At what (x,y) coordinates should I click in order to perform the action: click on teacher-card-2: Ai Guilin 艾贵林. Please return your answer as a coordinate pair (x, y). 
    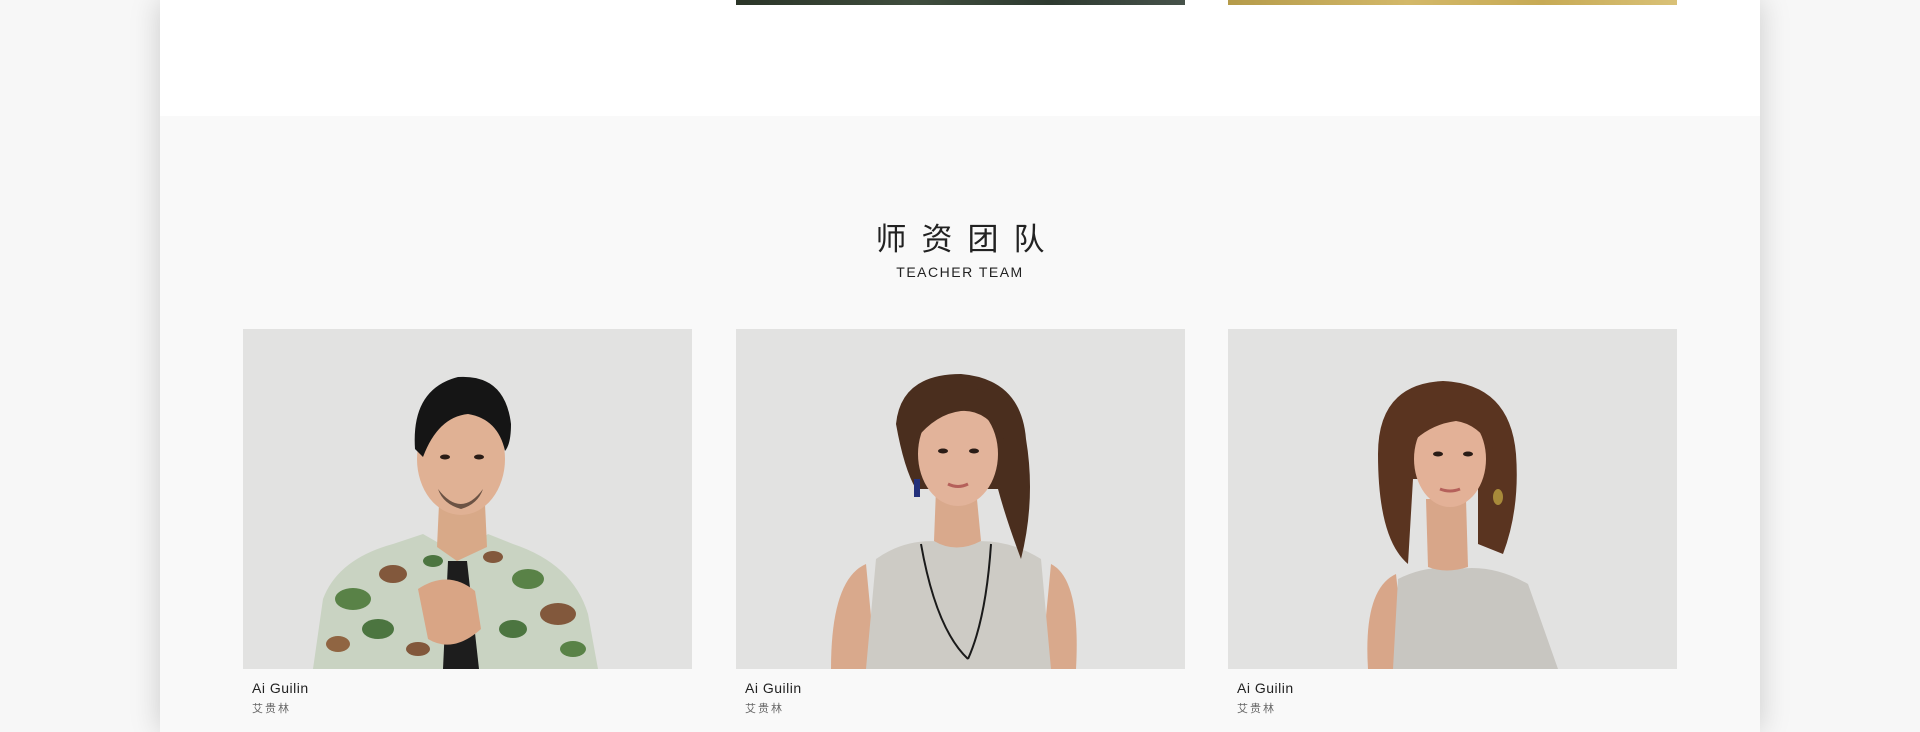
    Looking at the image, I should click on (960, 522).